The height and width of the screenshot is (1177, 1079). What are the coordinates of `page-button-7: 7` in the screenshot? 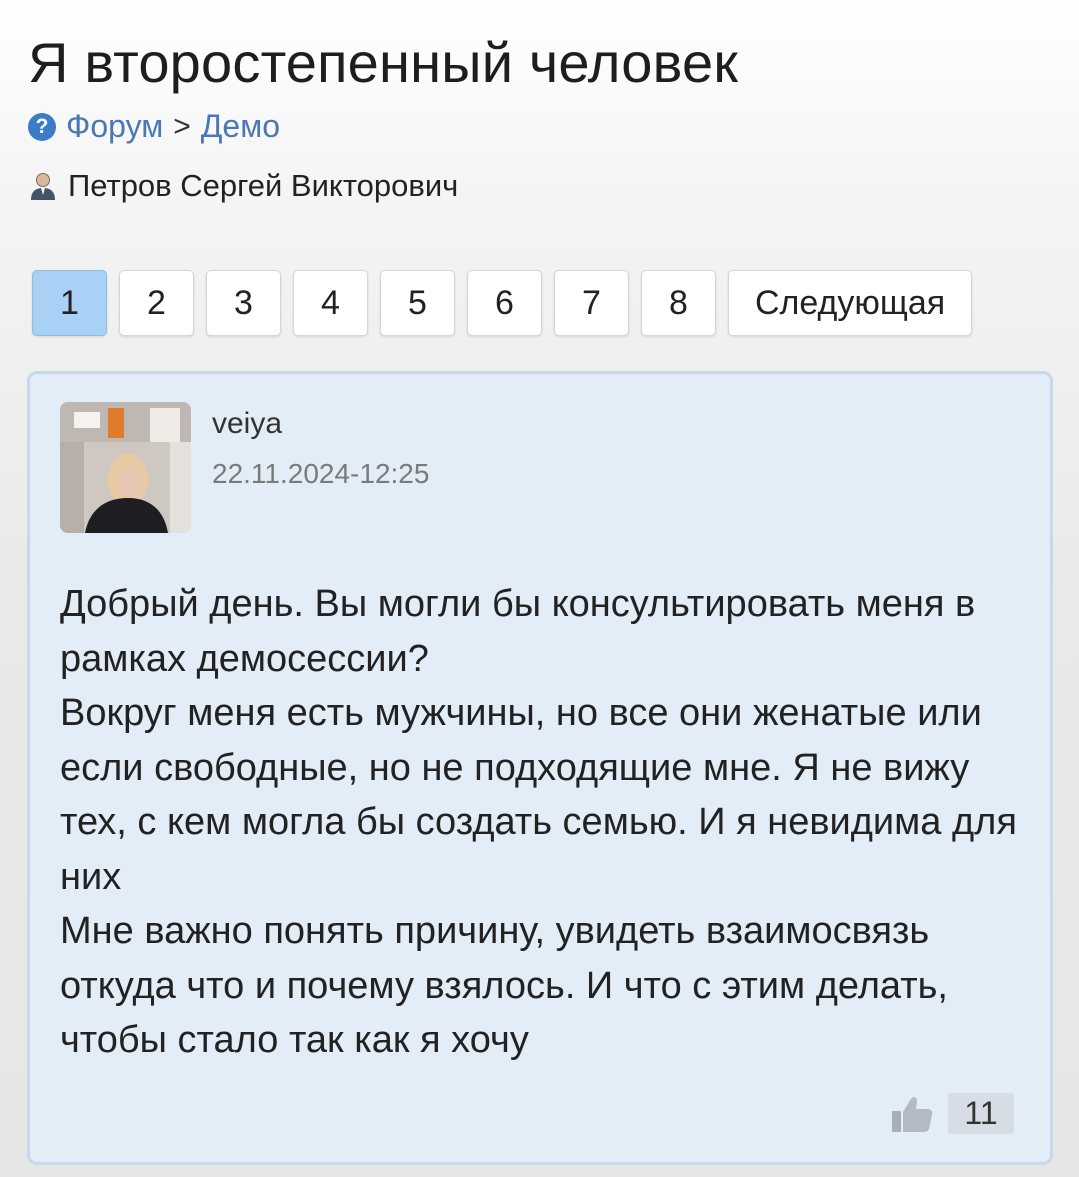 It's located at (591, 303).